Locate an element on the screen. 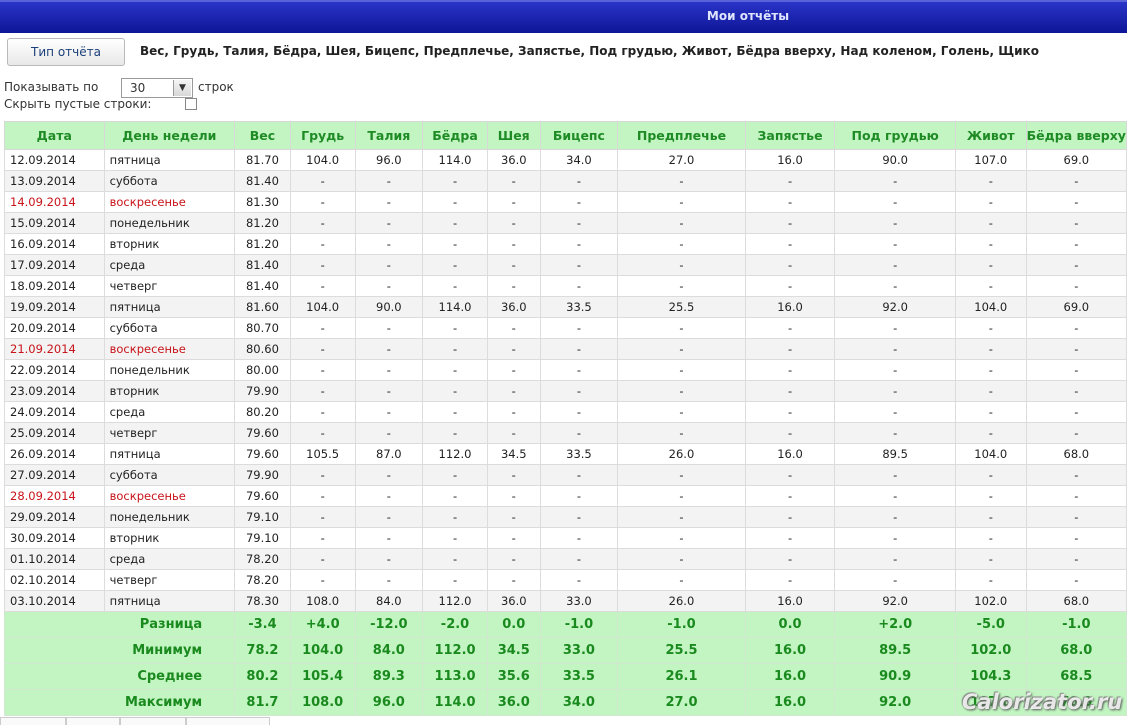  date-cell: 19.09.2014 is located at coordinates (54, 307).